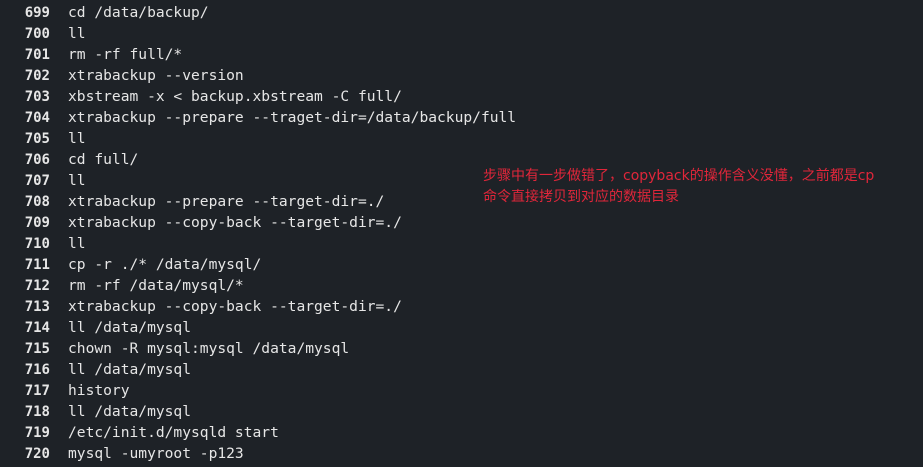 Image resolution: width=923 pixels, height=467 pixels. I want to click on history-row: 711 cp -r ./* /data/mysql/, so click(258, 264).